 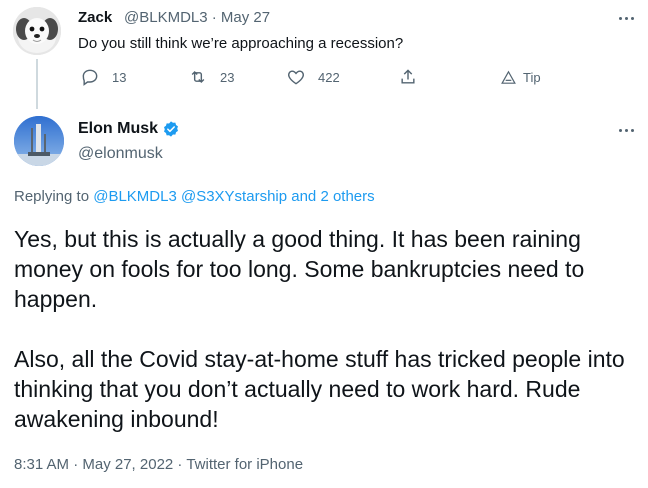 I want to click on reply-count: 13, so click(x=119, y=77).